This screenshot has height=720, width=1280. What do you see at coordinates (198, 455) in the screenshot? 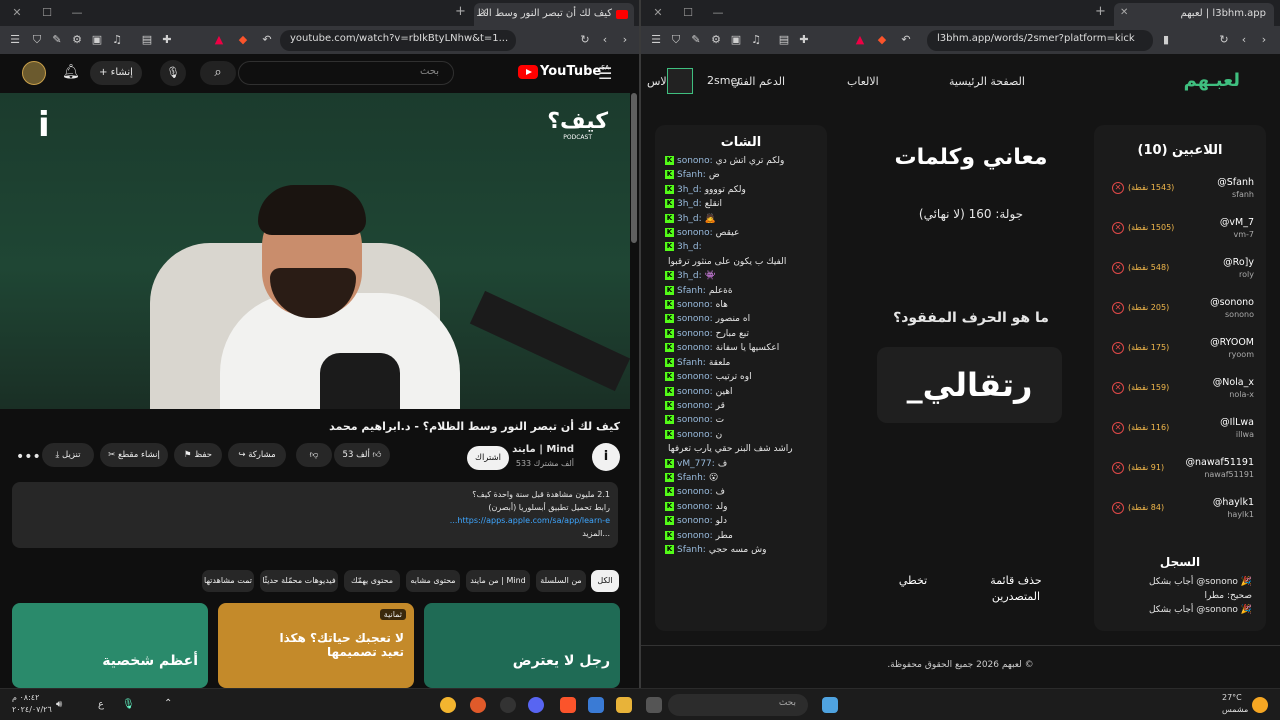
I see `save-button: ⚑ حفظ` at bounding box center [198, 455].